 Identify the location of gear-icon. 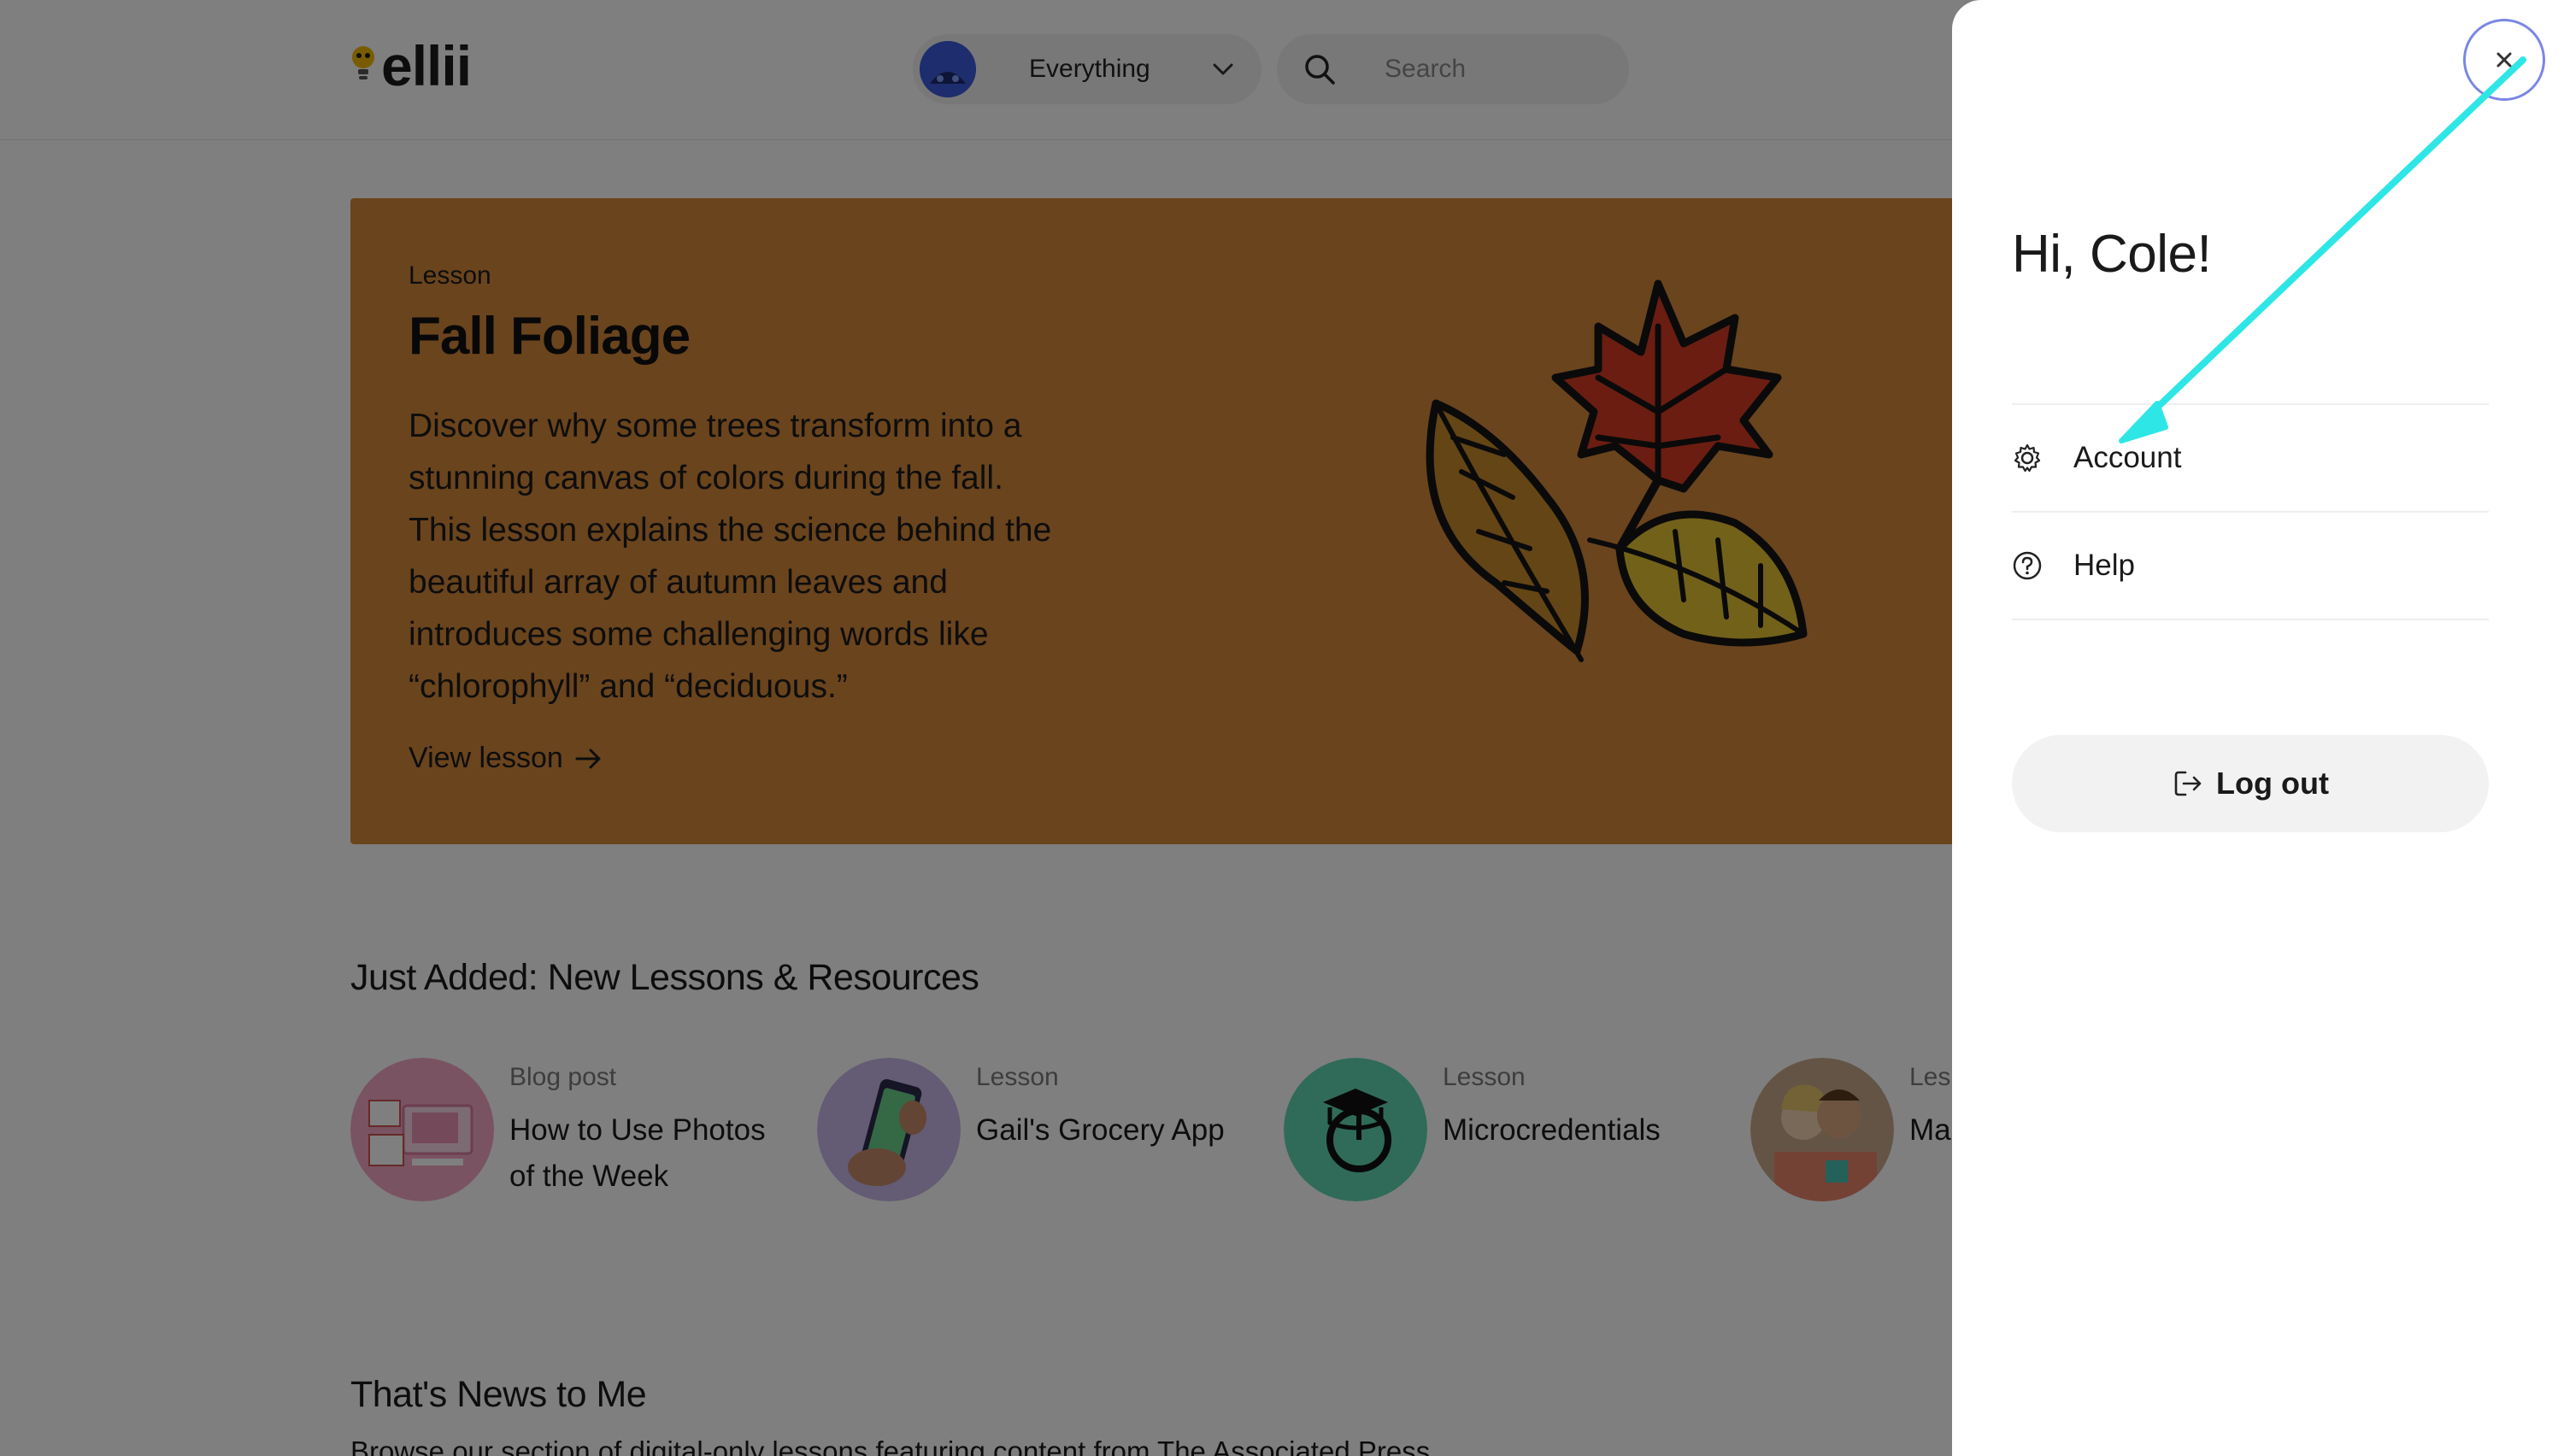
(2028, 458).